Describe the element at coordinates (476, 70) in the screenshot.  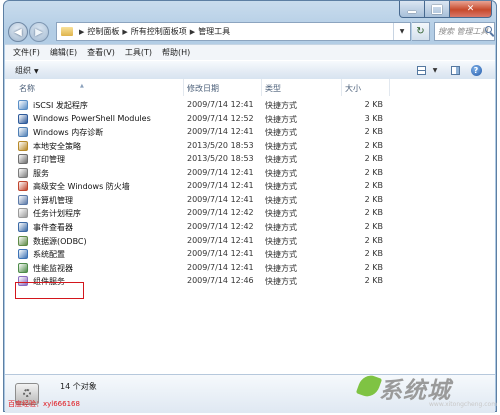
I see `help-button: ?` at that location.